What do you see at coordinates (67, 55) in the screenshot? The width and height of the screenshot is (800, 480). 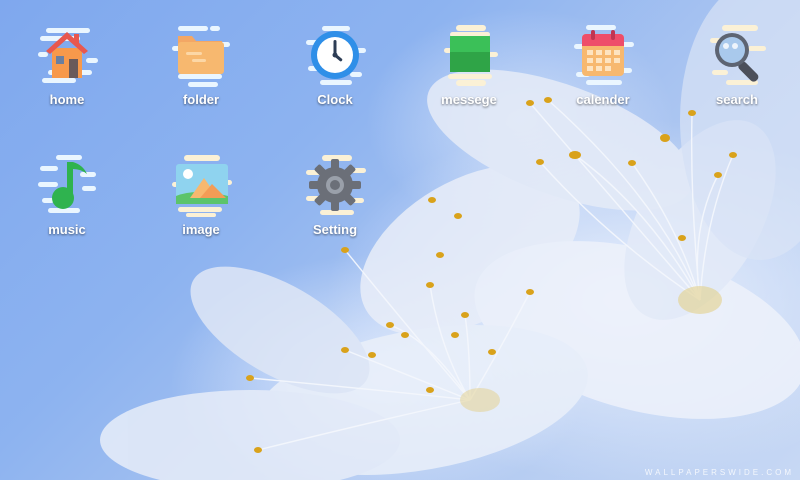 I see `home-icon` at bounding box center [67, 55].